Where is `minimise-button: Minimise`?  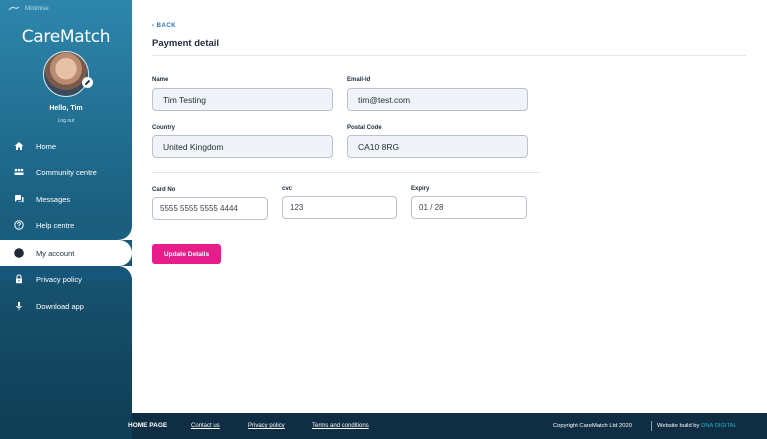
minimise-button: Minimise is located at coordinates (28, 8).